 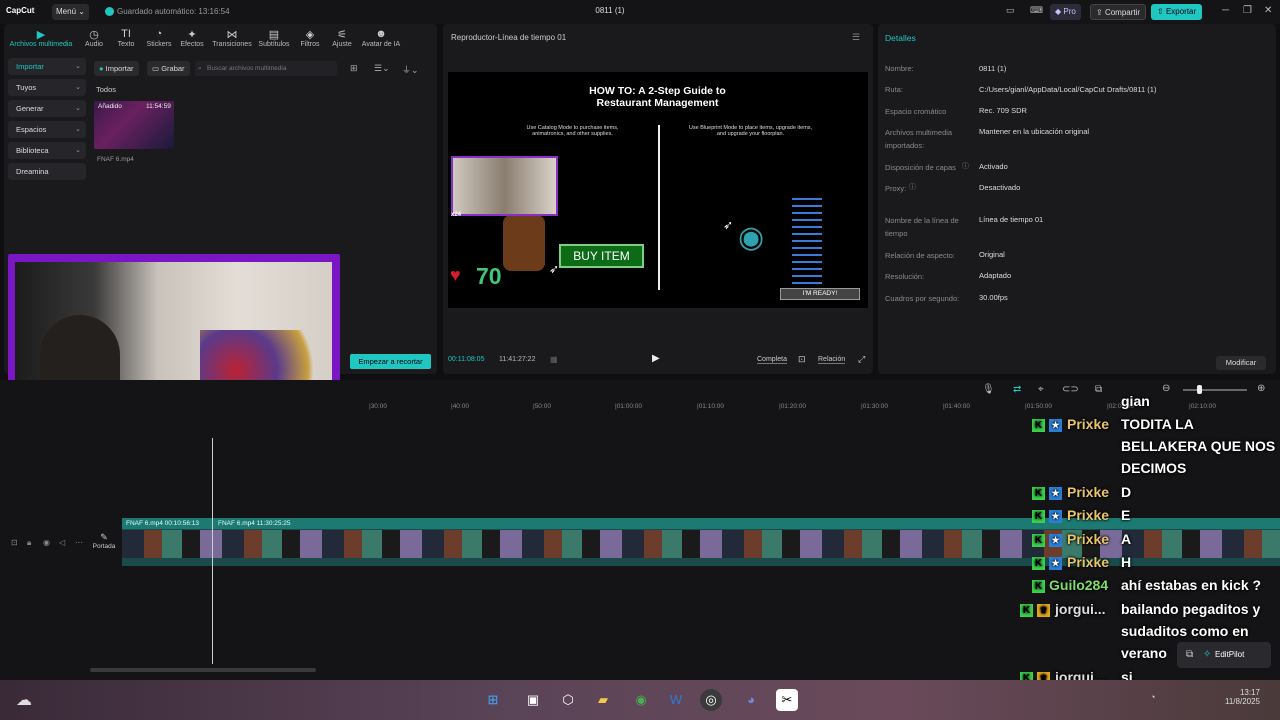 I want to click on tab-ai-avatar: ☻ Avatar de IA, so click(x=381, y=38).